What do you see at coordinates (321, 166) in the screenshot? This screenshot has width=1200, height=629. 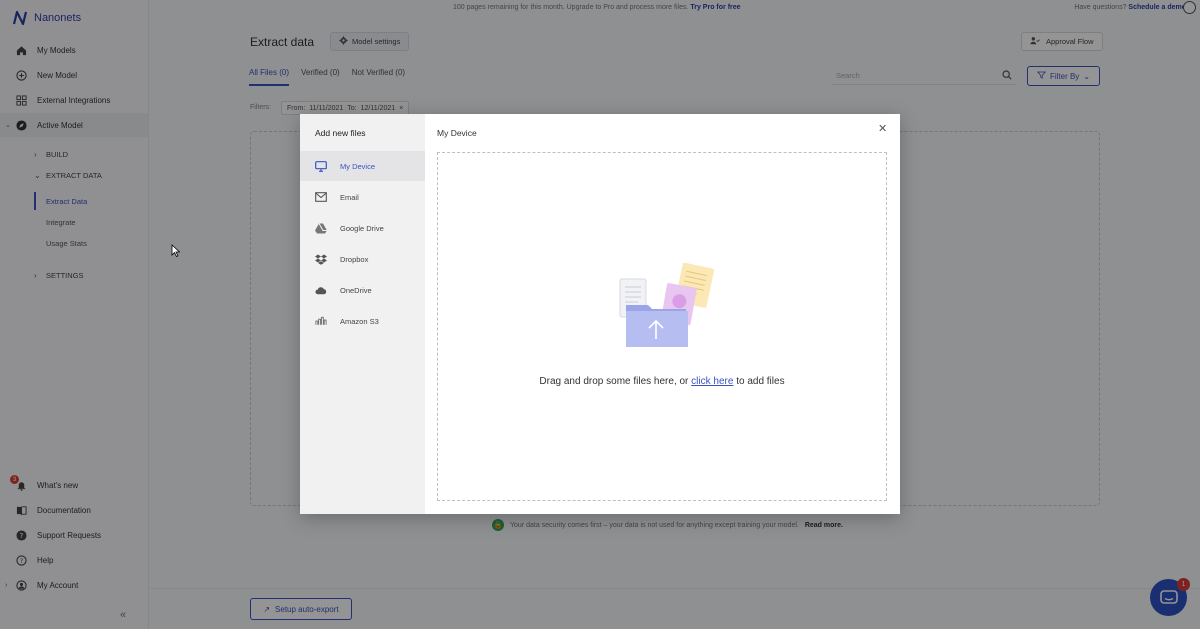 I see `monitor-icon` at bounding box center [321, 166].